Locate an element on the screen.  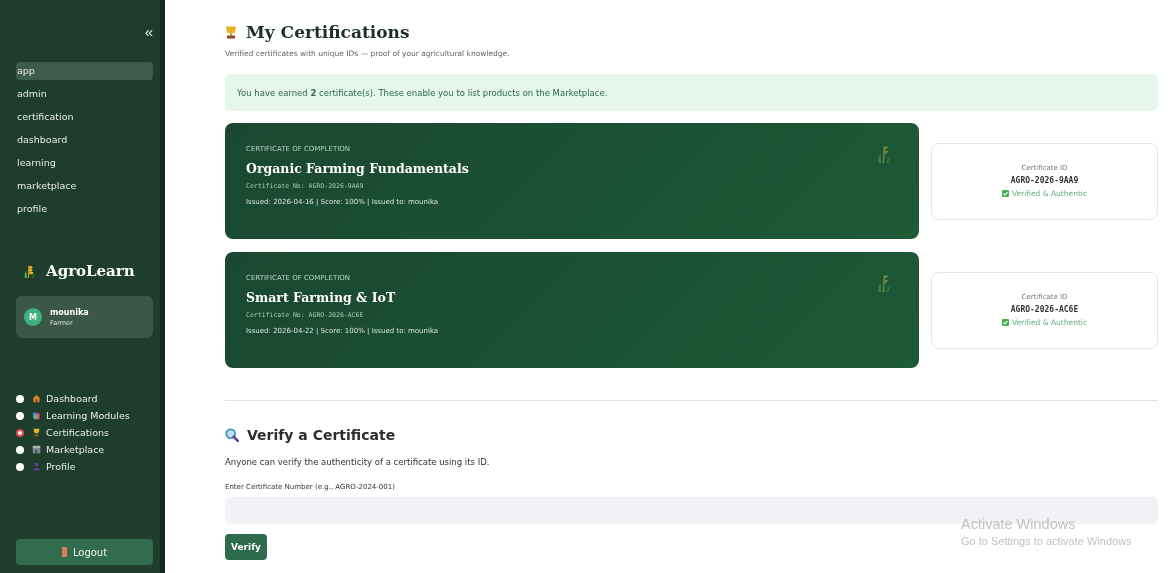
activation-notice-title: Activate Windows is located at coordinates (1019, 524).